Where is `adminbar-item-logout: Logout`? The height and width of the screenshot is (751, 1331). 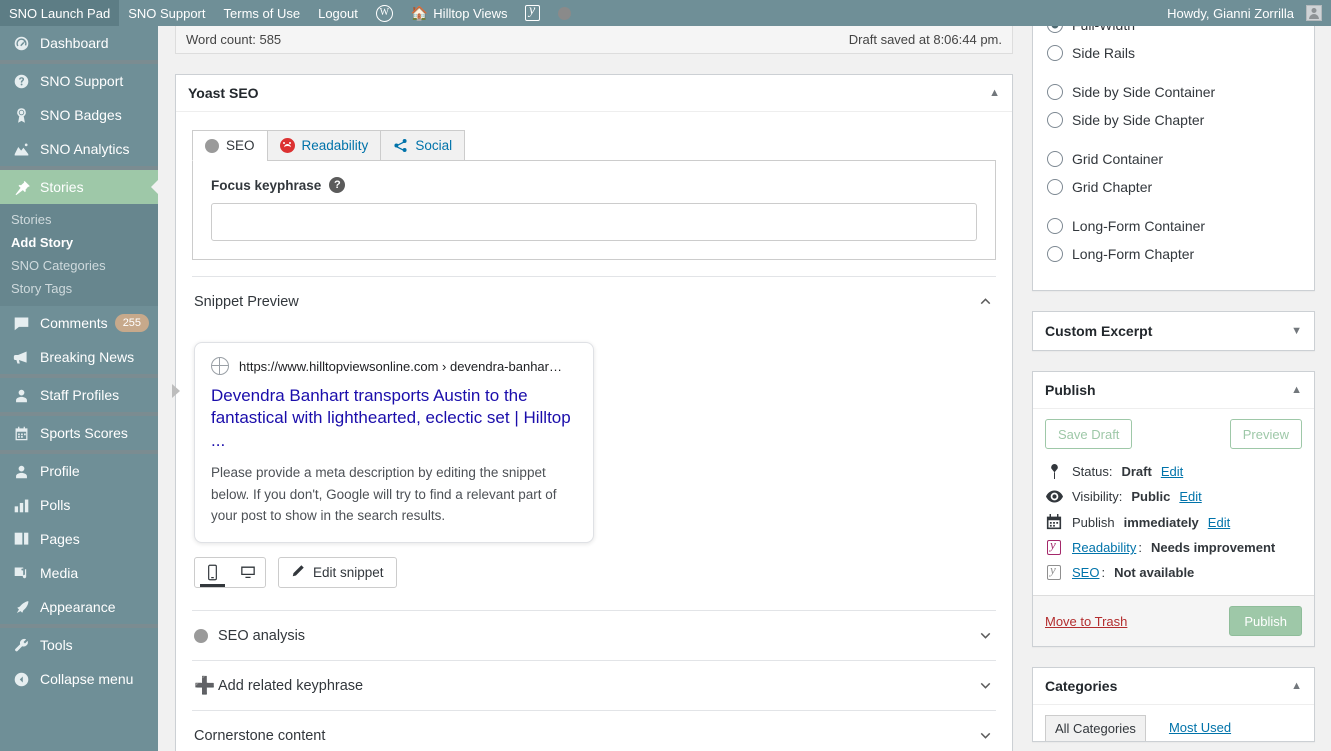
adminbar-item-logout: Logout is located at coordinates (338, 13).